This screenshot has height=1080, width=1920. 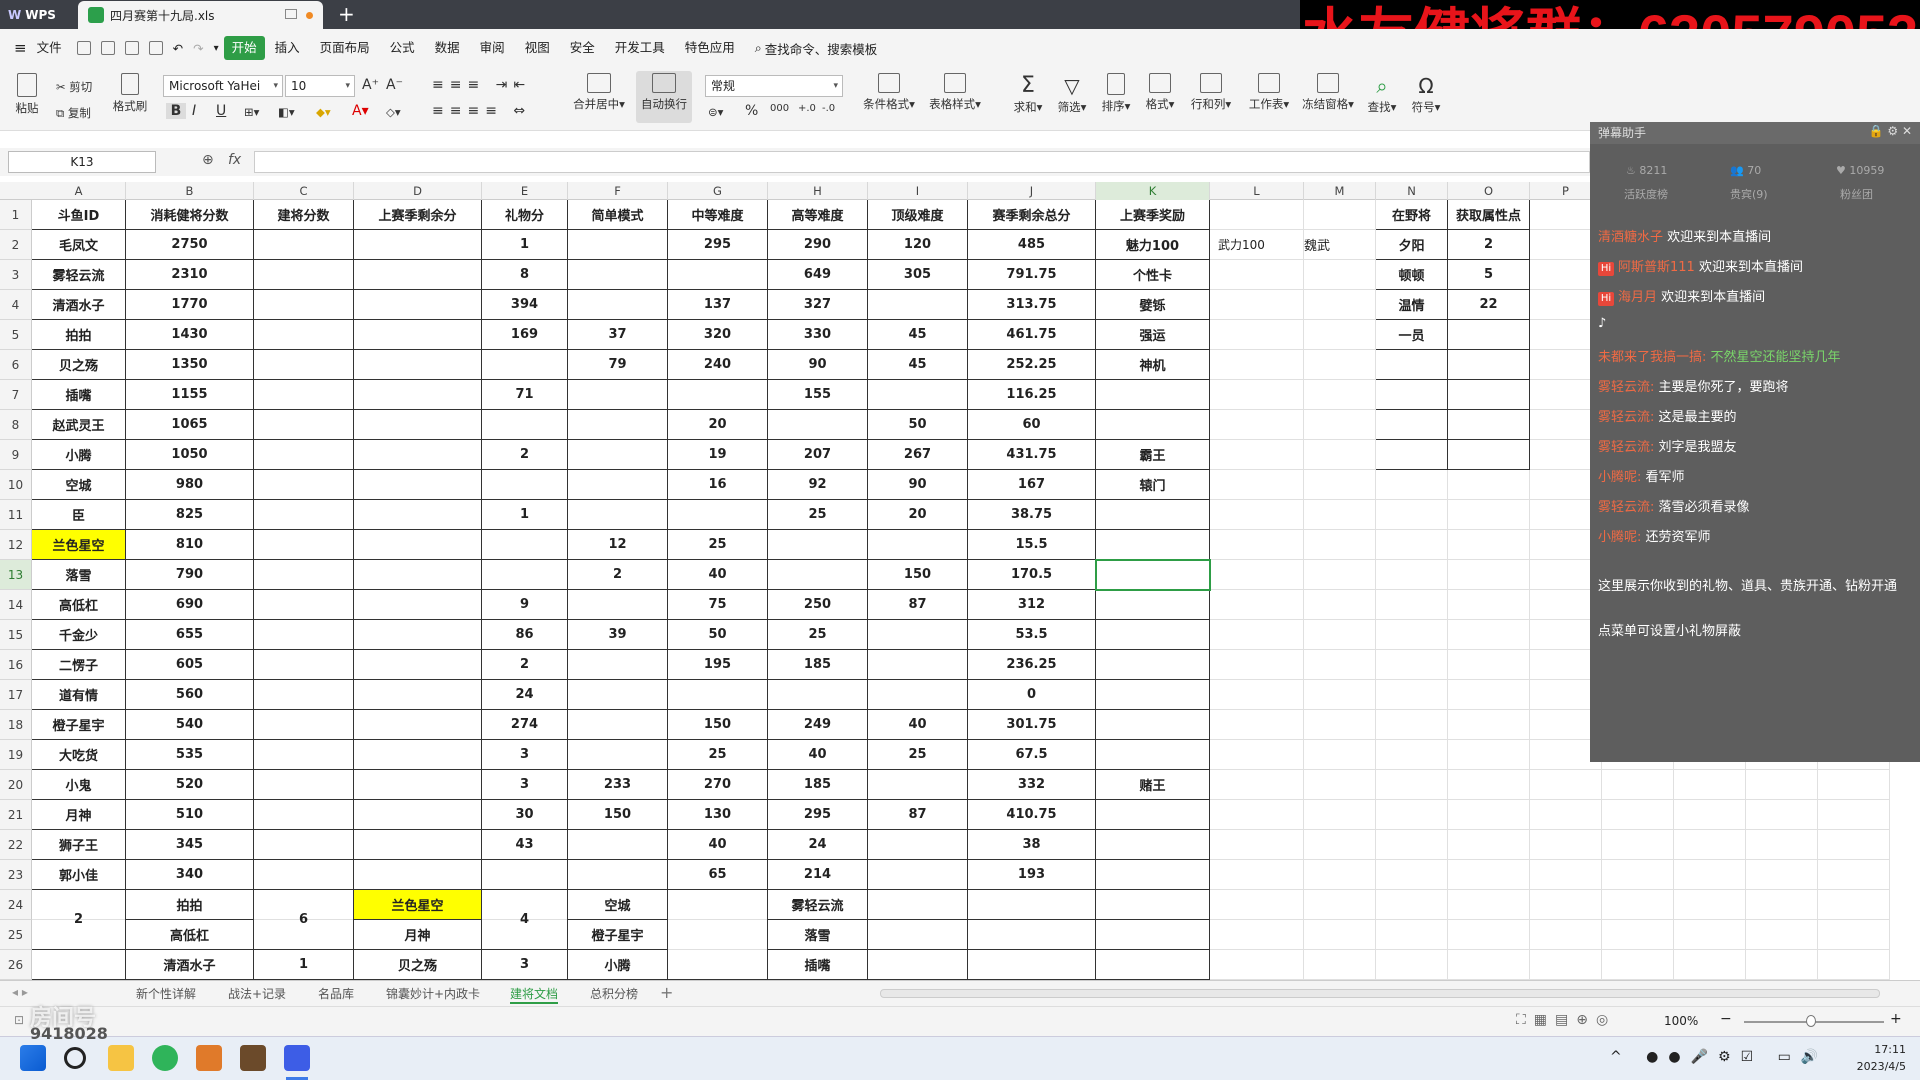 I want to click on cell-C23, so click(x=304, y=875).